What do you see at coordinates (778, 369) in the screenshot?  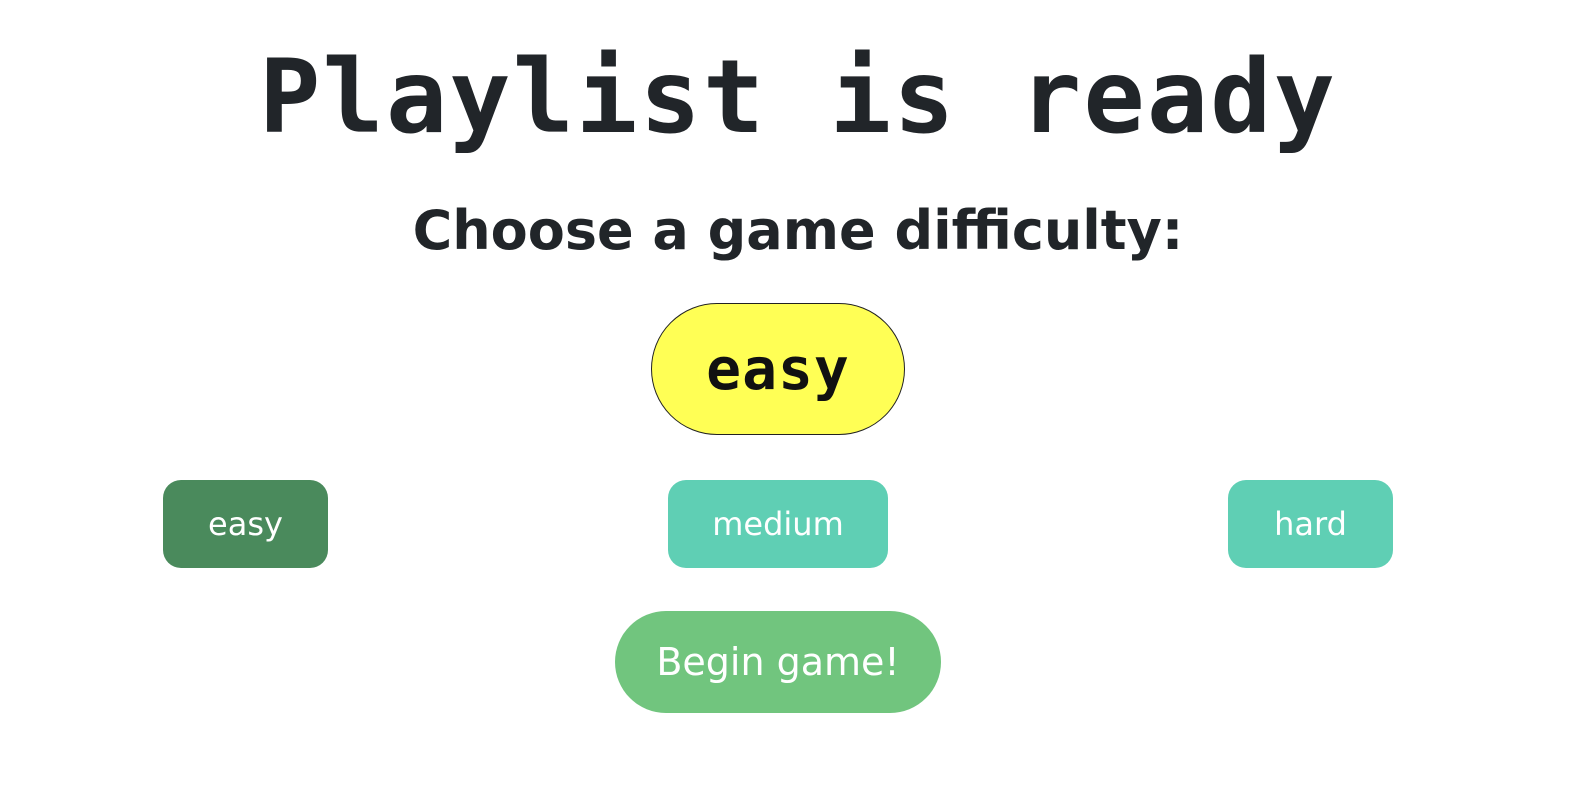 I see `selected-difficulty-display: easy` at bounding box center [778, 369].